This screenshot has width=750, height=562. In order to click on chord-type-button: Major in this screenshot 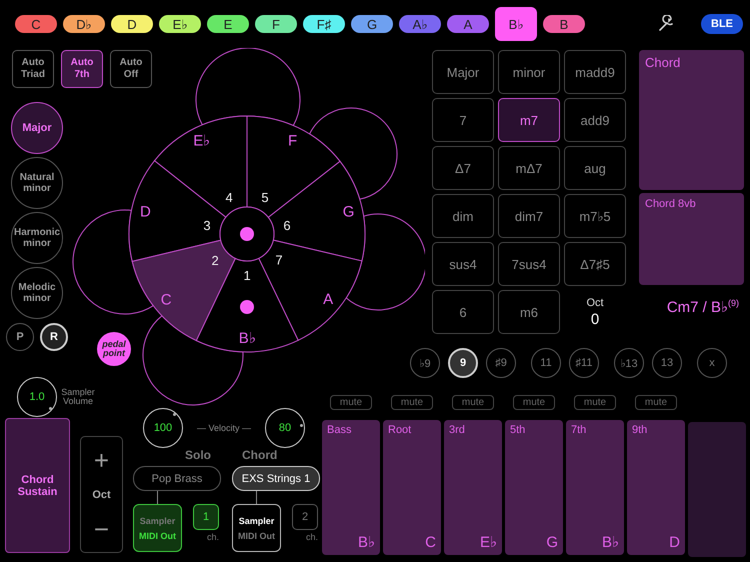, I will do `click(463, 72)`.